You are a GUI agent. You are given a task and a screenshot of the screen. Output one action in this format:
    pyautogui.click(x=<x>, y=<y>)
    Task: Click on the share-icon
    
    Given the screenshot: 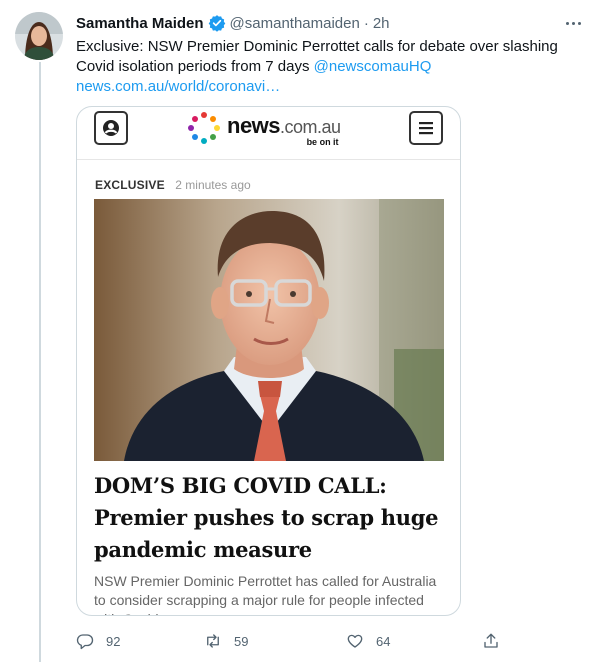 What is the action you would take?
    pyautogui.click(x=491, y=640)
    